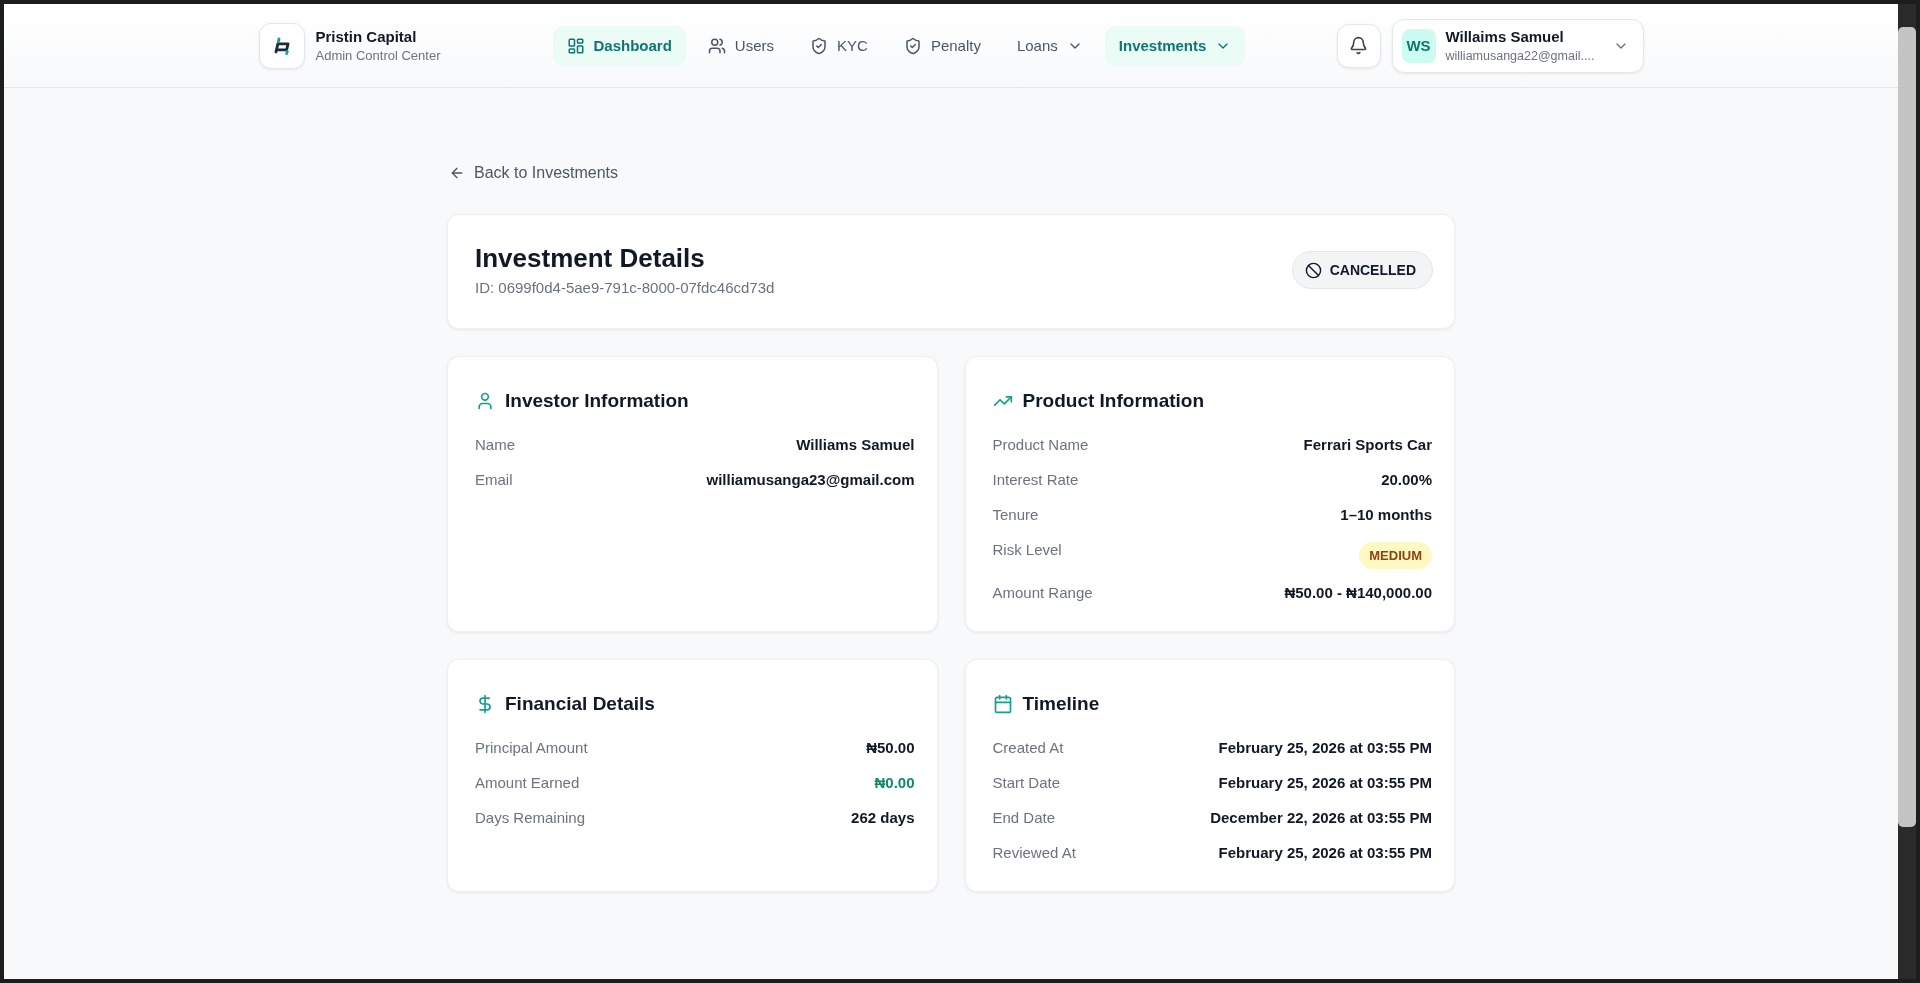 The image size is (1920, 983). What do you see at coordinates (1113, 401) in the screenshot?
I see `card-title: Product Information` at bounding box center [1113, 401].